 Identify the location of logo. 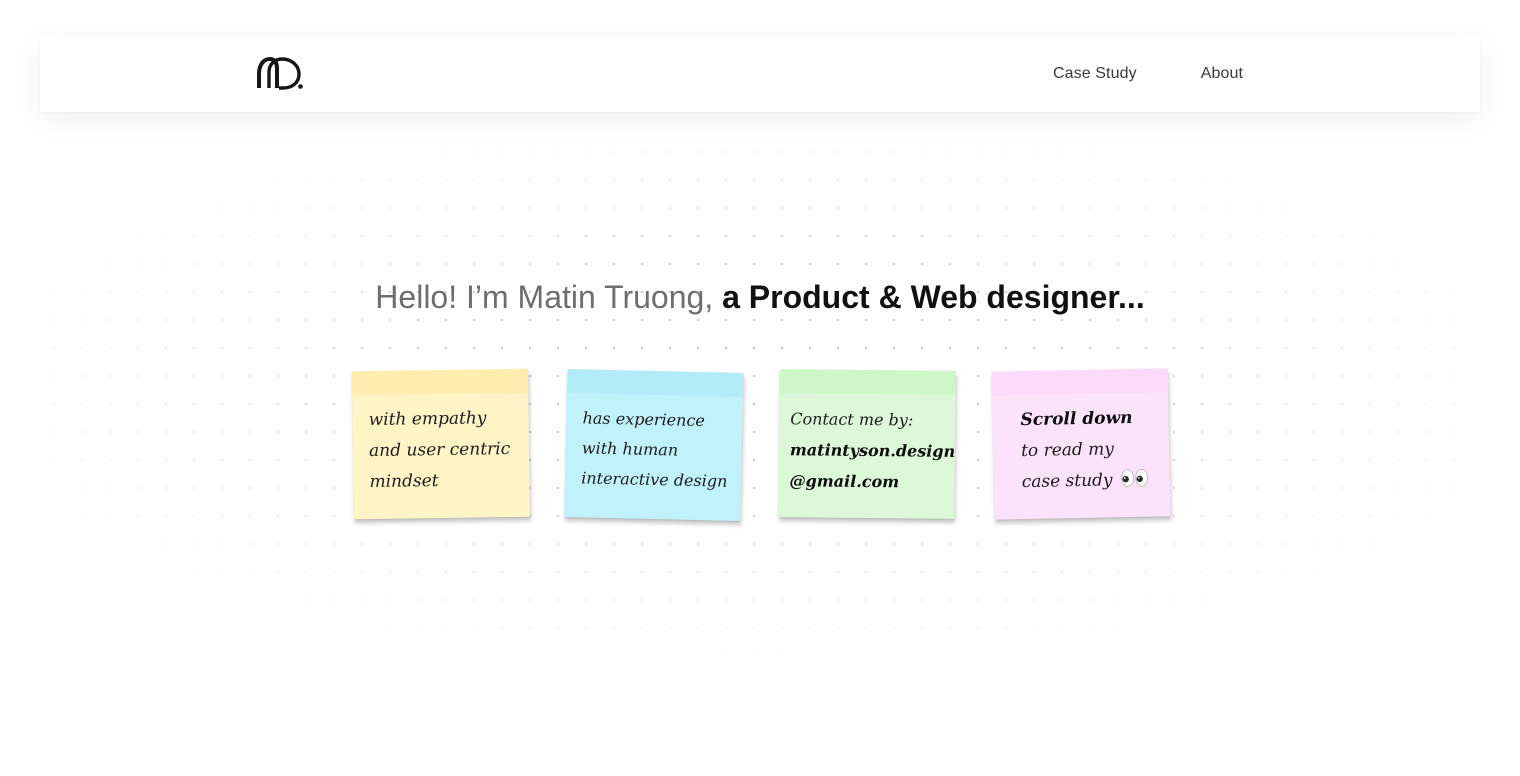
(280, 74).